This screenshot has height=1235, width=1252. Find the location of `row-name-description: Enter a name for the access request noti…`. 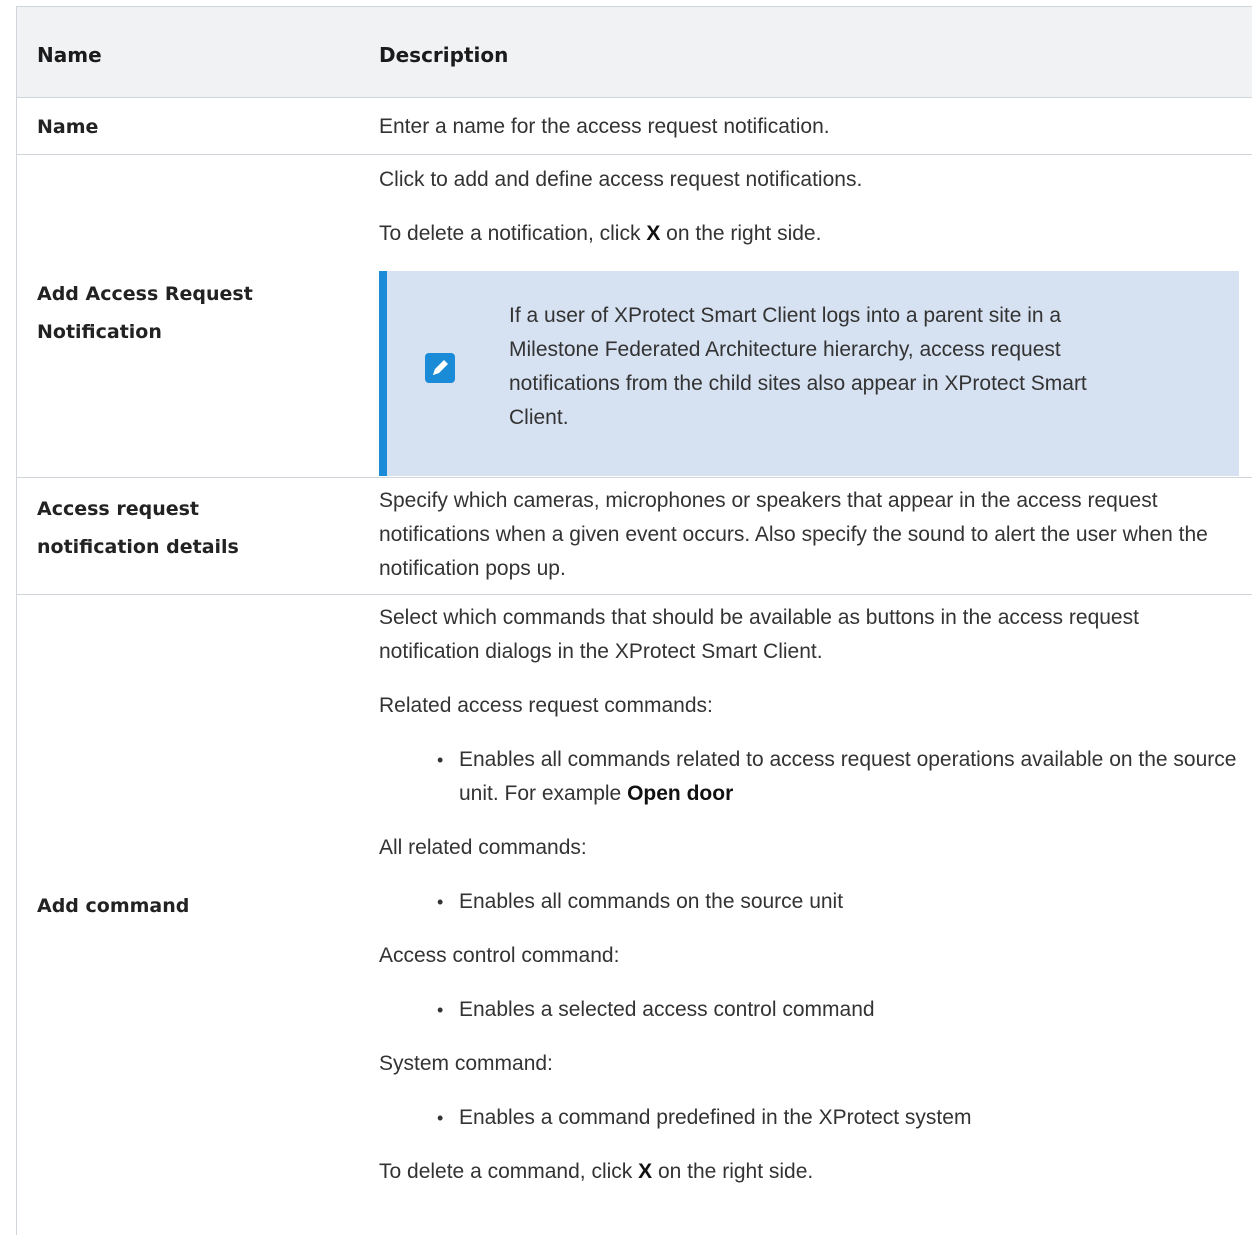

row-name-description: Enter a name for the access request noti… is located at coordinates (604, 126).